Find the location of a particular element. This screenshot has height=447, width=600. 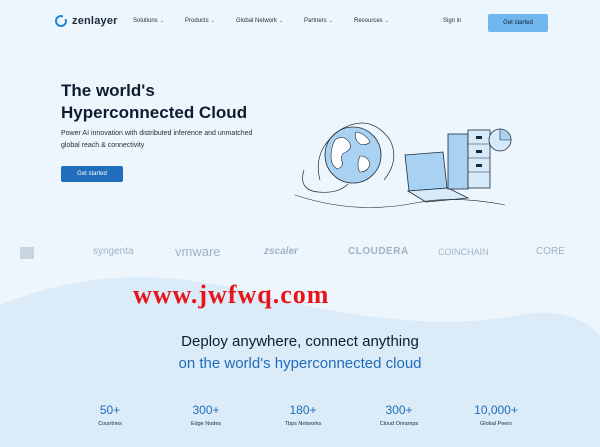

globe-icon is located at coordinates (348, 157).